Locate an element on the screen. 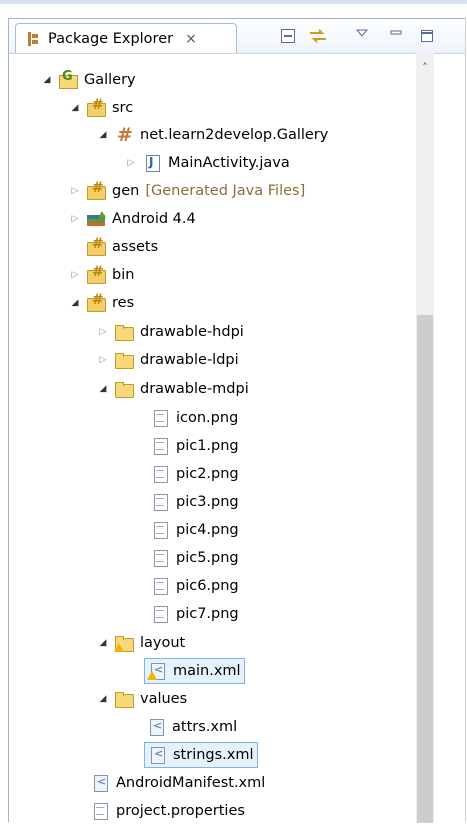 This screenshot has height=824, width=467. view-tab-bar: Package Explorer ⨯ is located at coordinates (237, 36).